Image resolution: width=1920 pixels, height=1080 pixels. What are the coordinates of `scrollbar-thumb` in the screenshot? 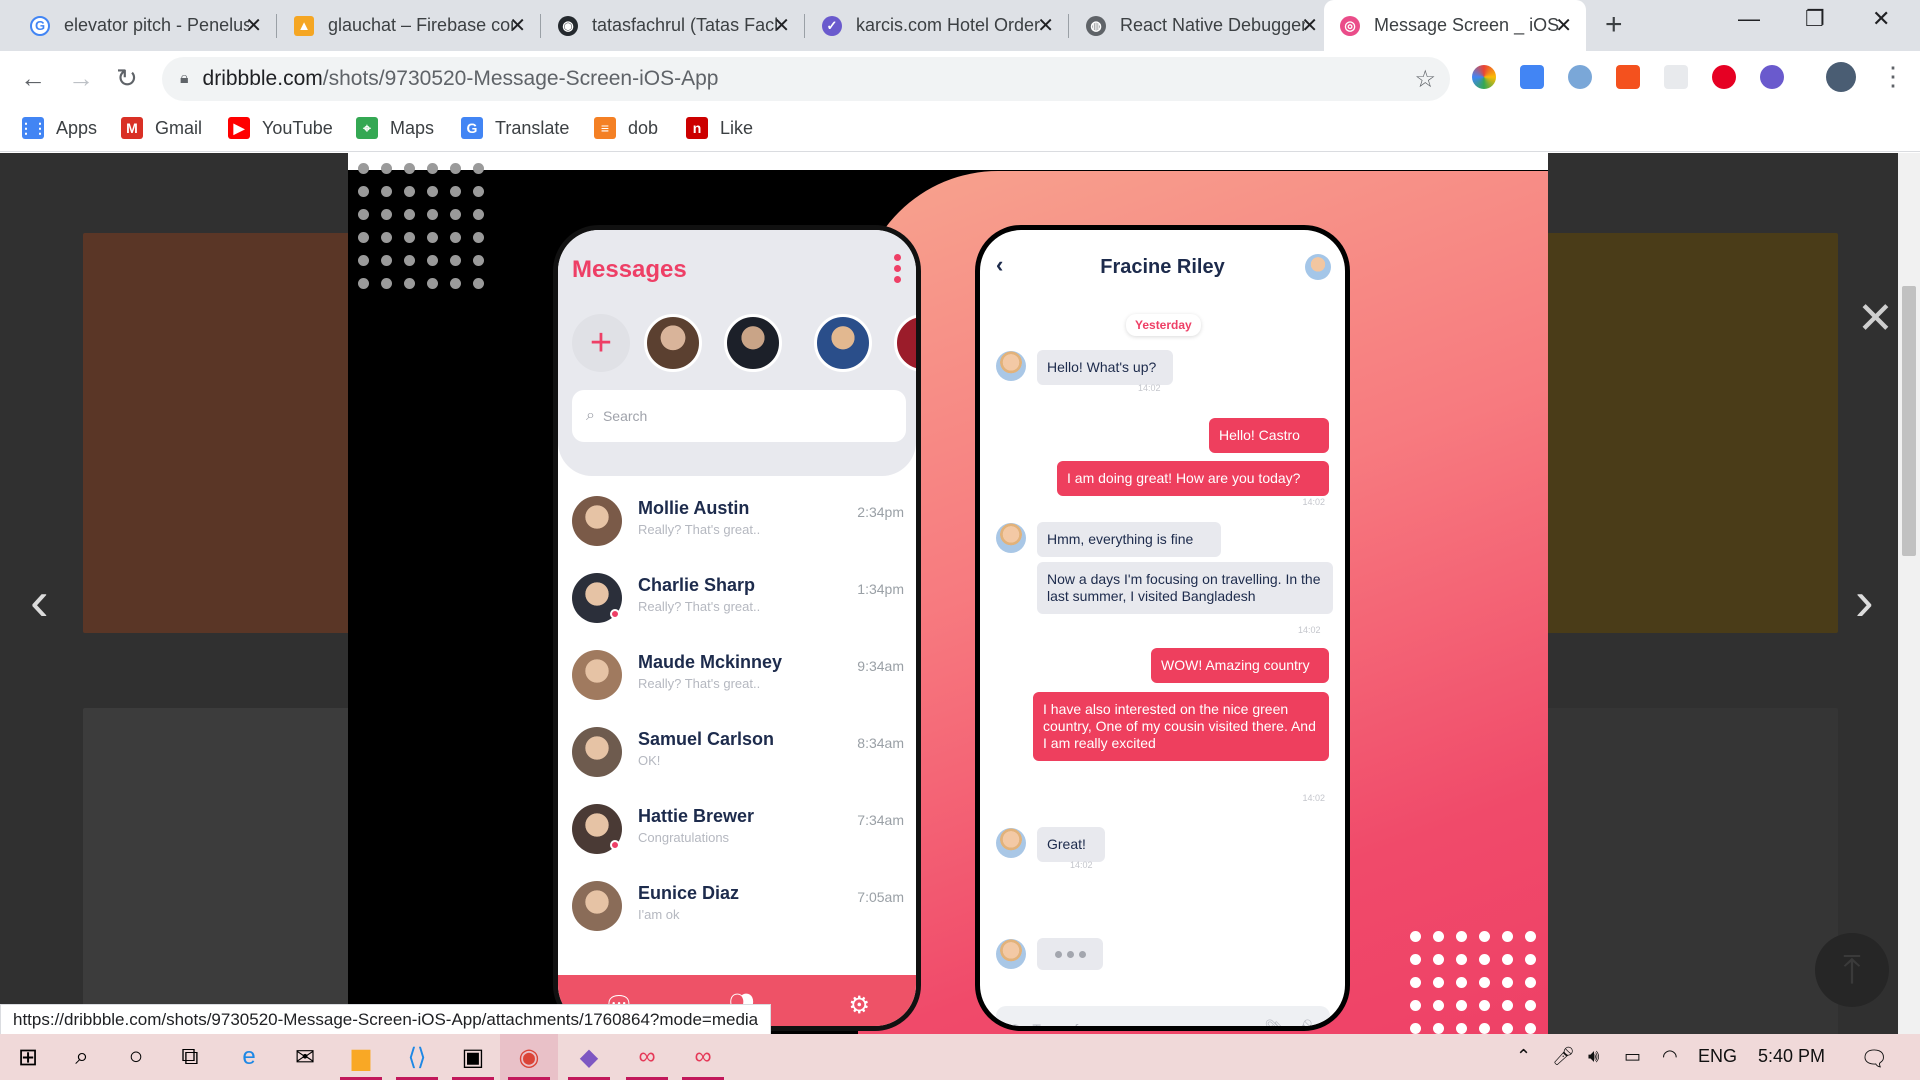 It's located at (1909, 421).